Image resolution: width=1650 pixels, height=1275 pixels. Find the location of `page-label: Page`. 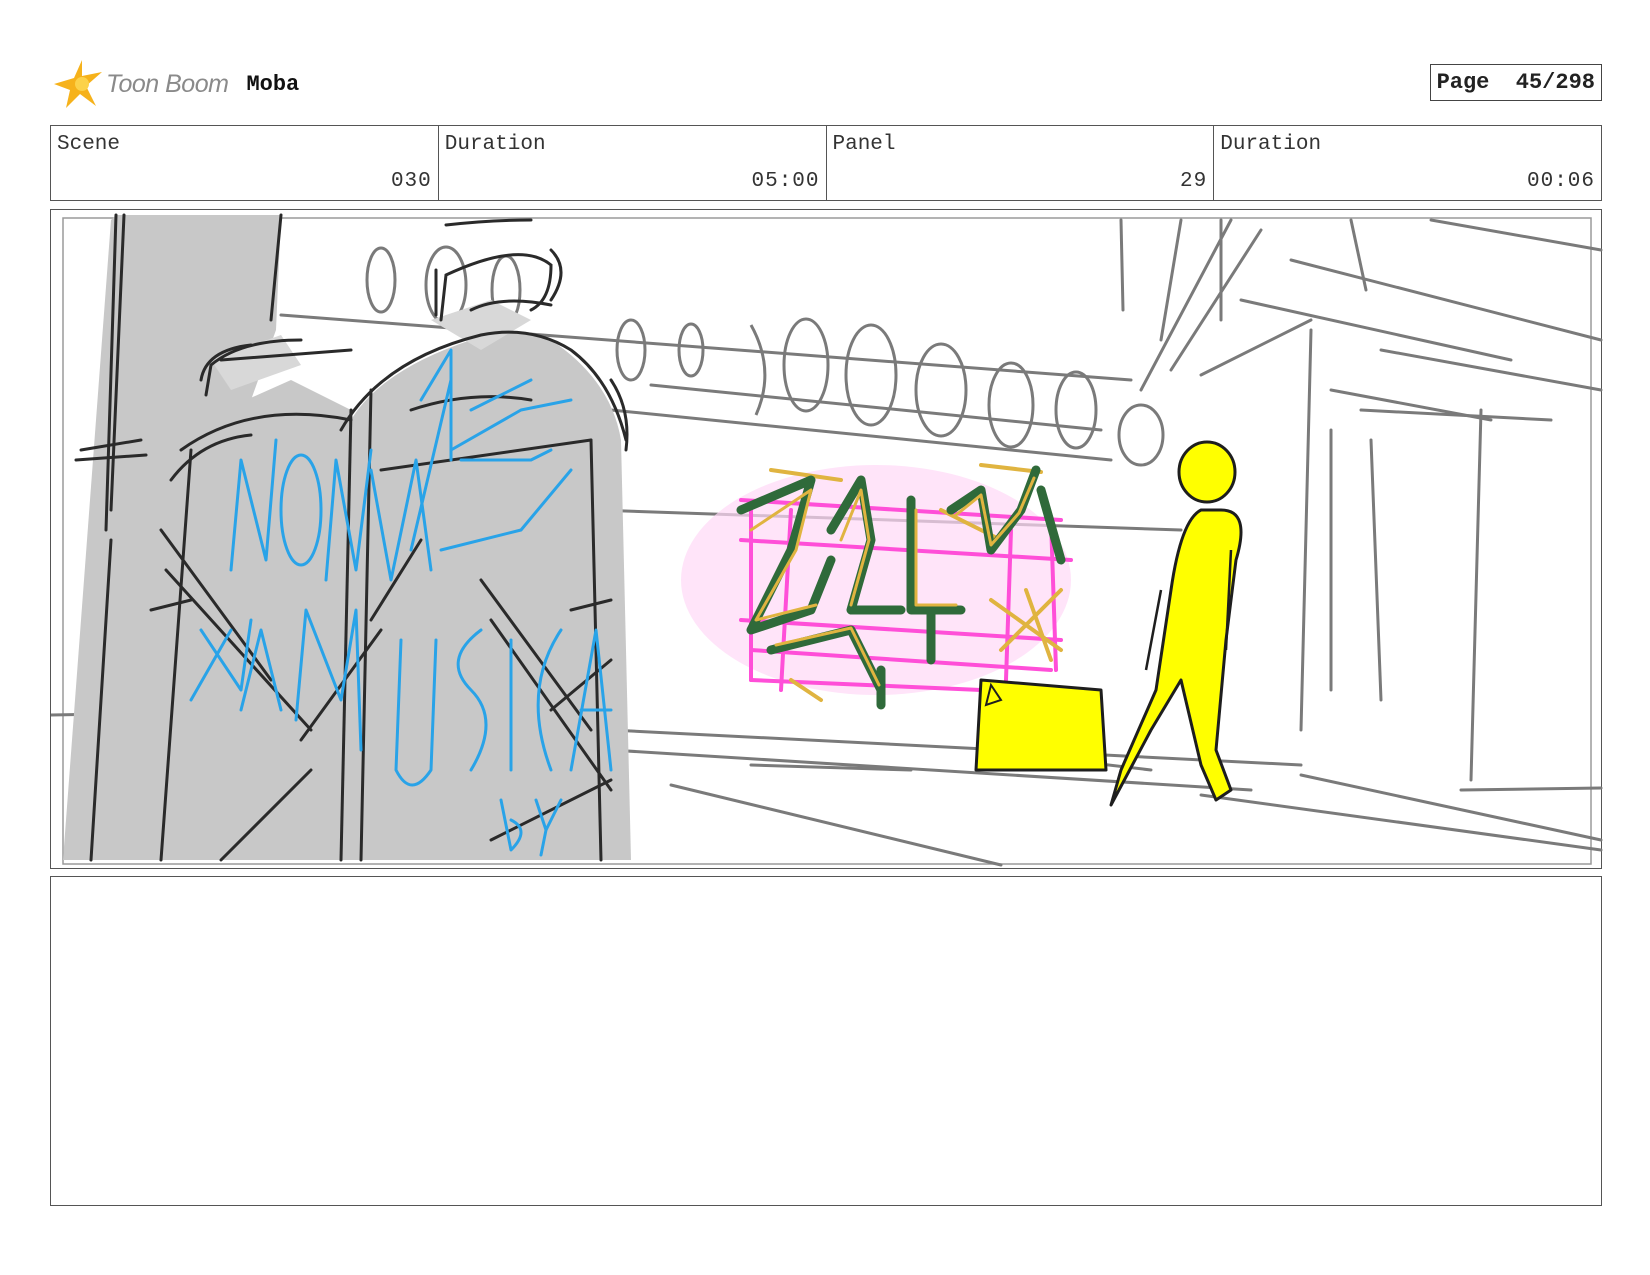

page-label: Page is located at coordinates (1463, 82).